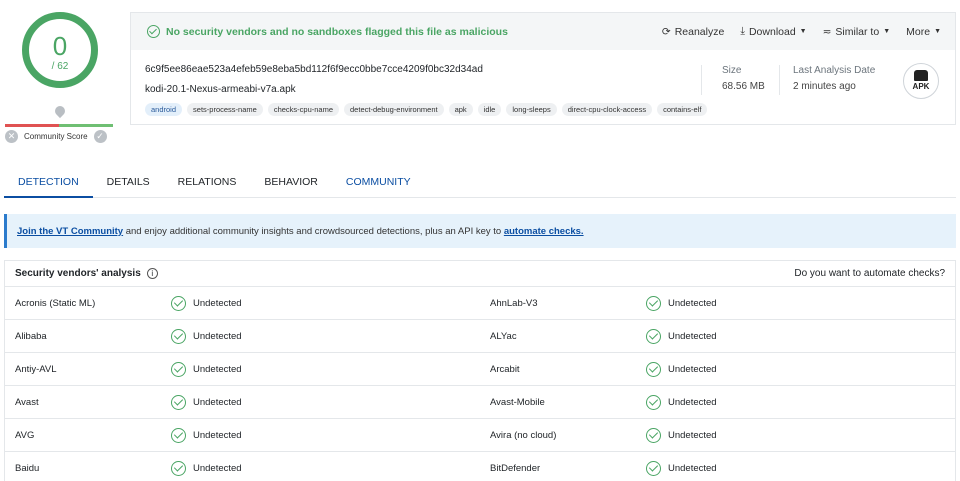  I want to click on tag: detect-debug-environment, so click(394, 109).